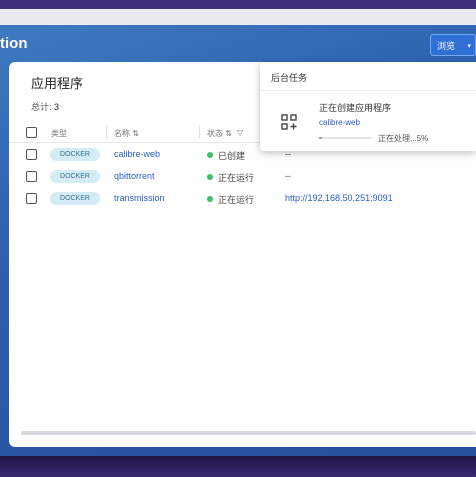 This screenshot has width=476, height=477. I want to click on app-name-link: calibre-web, so click(137, 154).